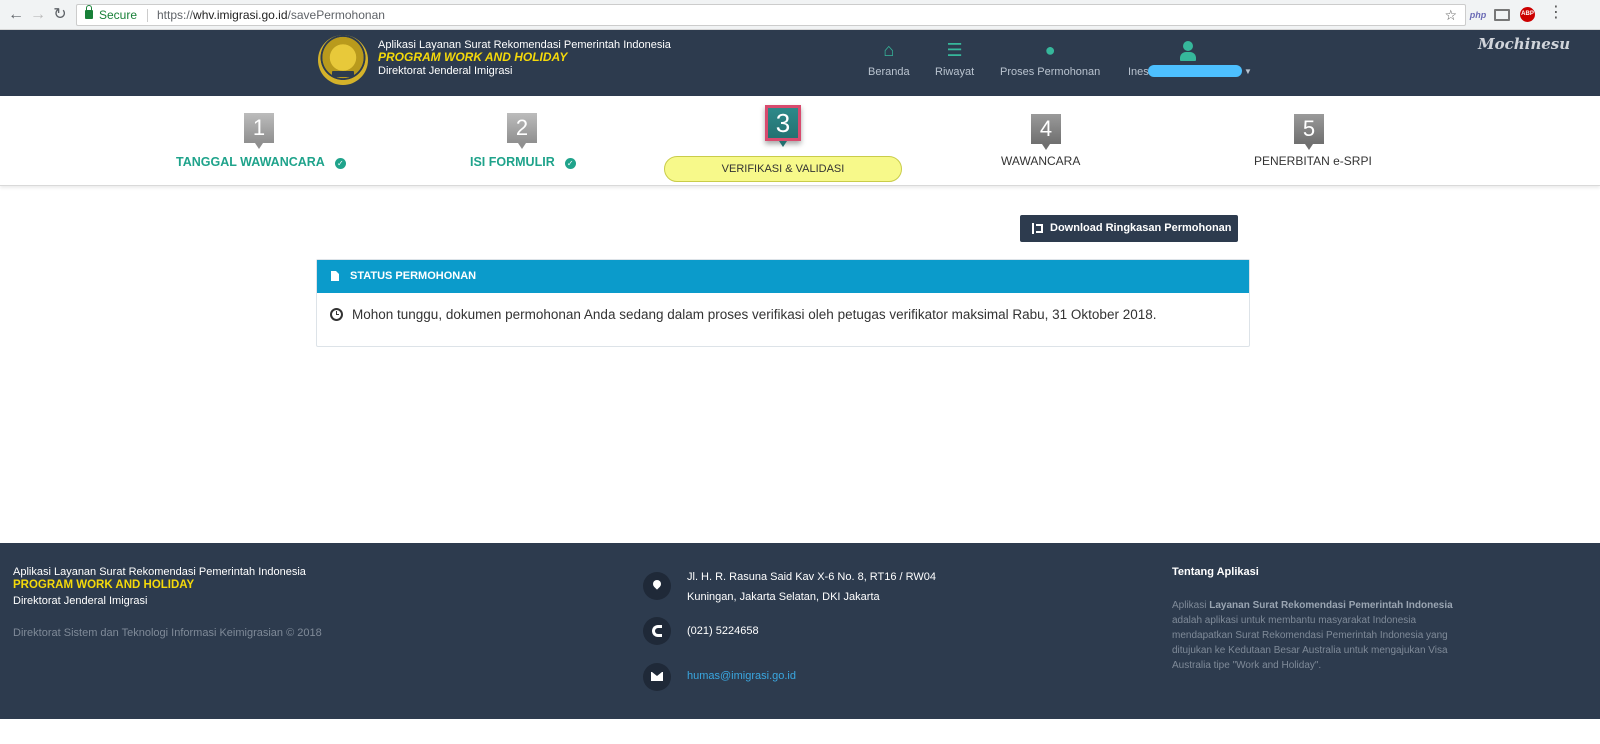  What do you see at coordinates (1556, 14) in the screenshot?
I see `browser-menu-icon: ⋮` at bounding box center [1556, 14].